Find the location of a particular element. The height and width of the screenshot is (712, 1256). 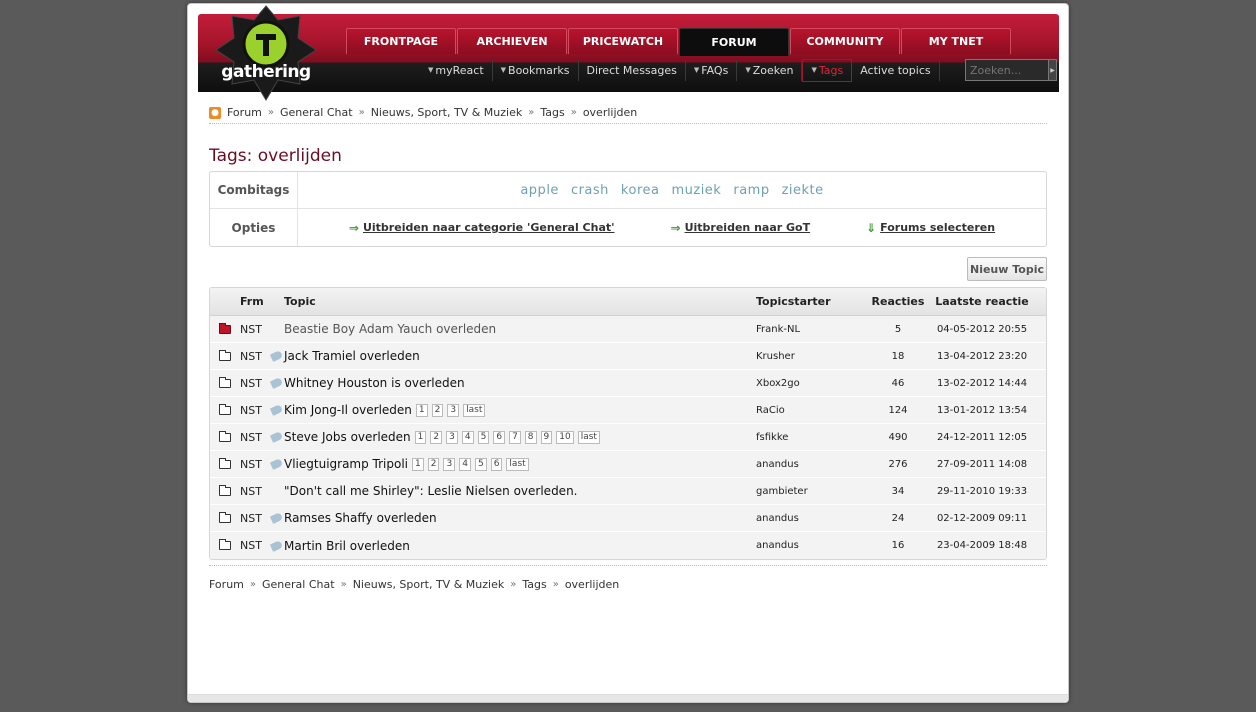

topic-link: Vliegtuigramp Tripoli is located at coordinates (346, 464).